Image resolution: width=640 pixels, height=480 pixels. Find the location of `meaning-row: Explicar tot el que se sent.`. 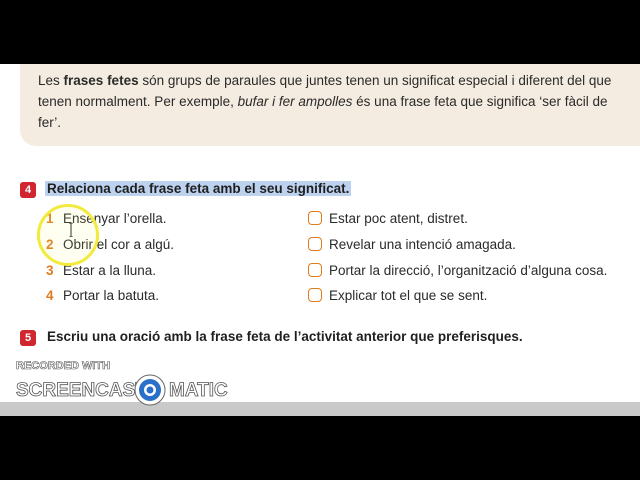

meaning-row: Explicar tot el que se sent. is located at coordinates (397, 298).